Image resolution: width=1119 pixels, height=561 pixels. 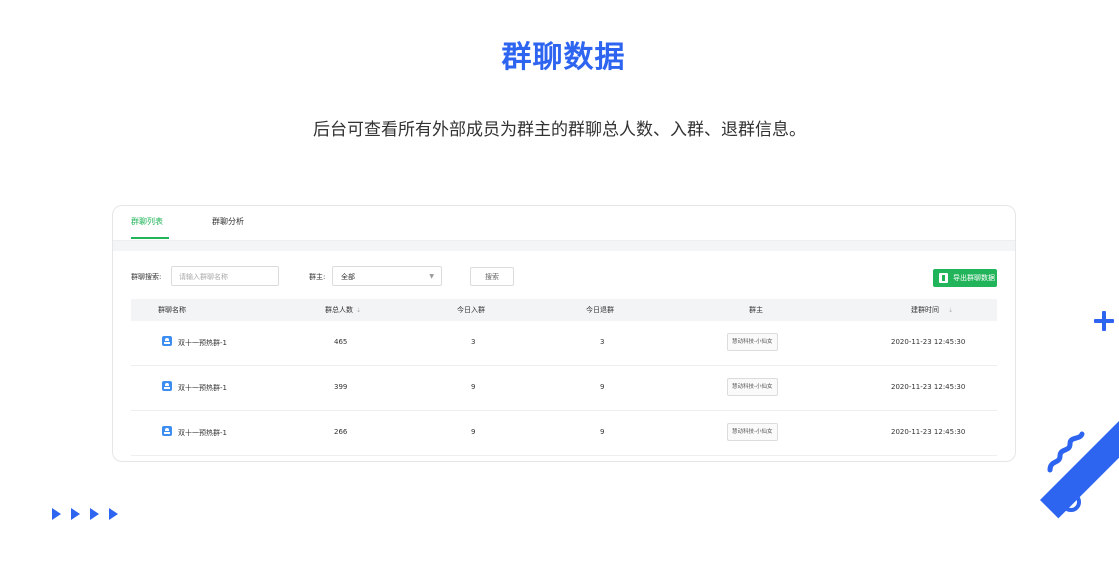 I want to click on group-joined: 3, so click(x=473, y=342).